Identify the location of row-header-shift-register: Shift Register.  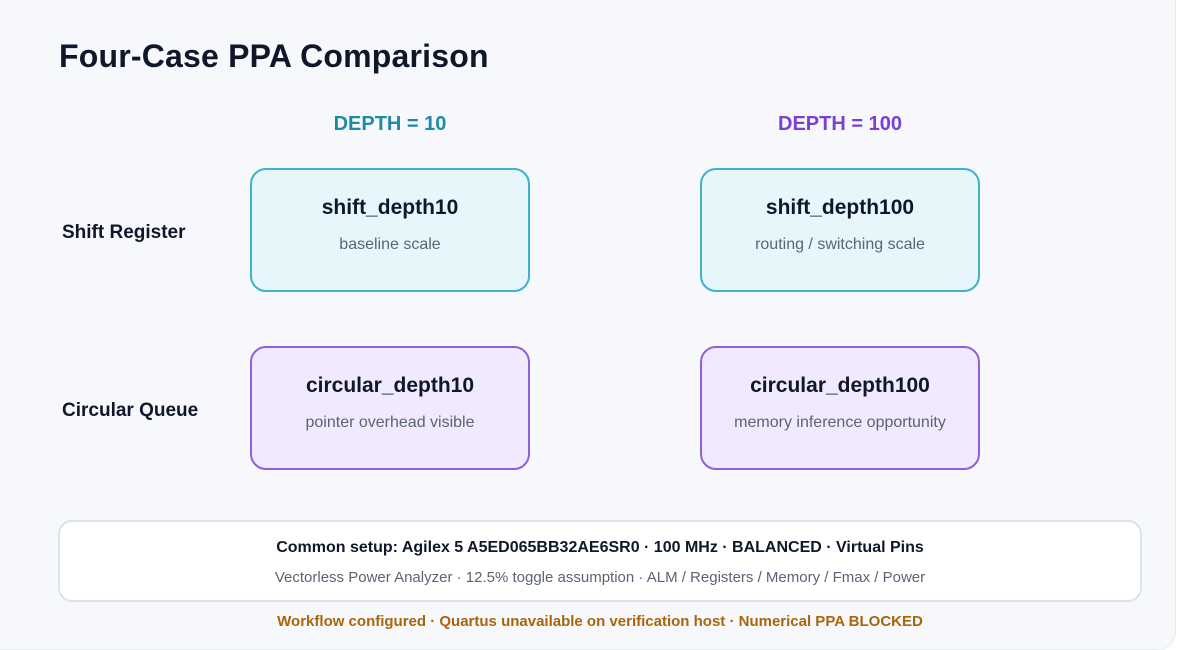
(124, 232).